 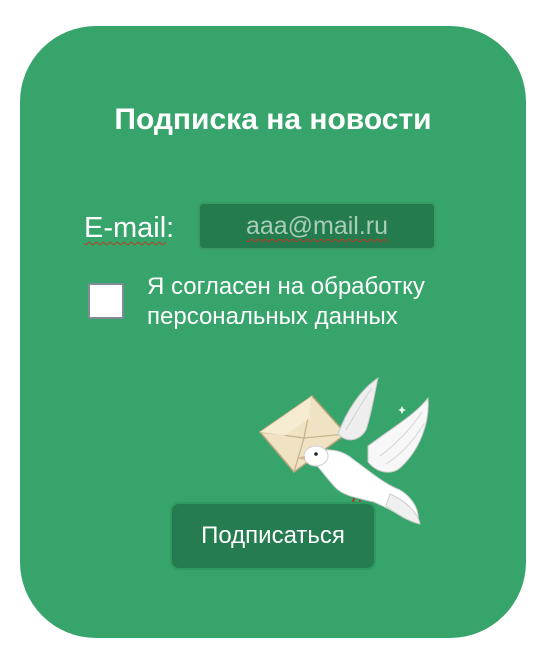 What do you see at coordinates (286, 286) in the screenshot?
I see `consent-line-1: Я согласен на обработку` at bounding box center [286, 286].